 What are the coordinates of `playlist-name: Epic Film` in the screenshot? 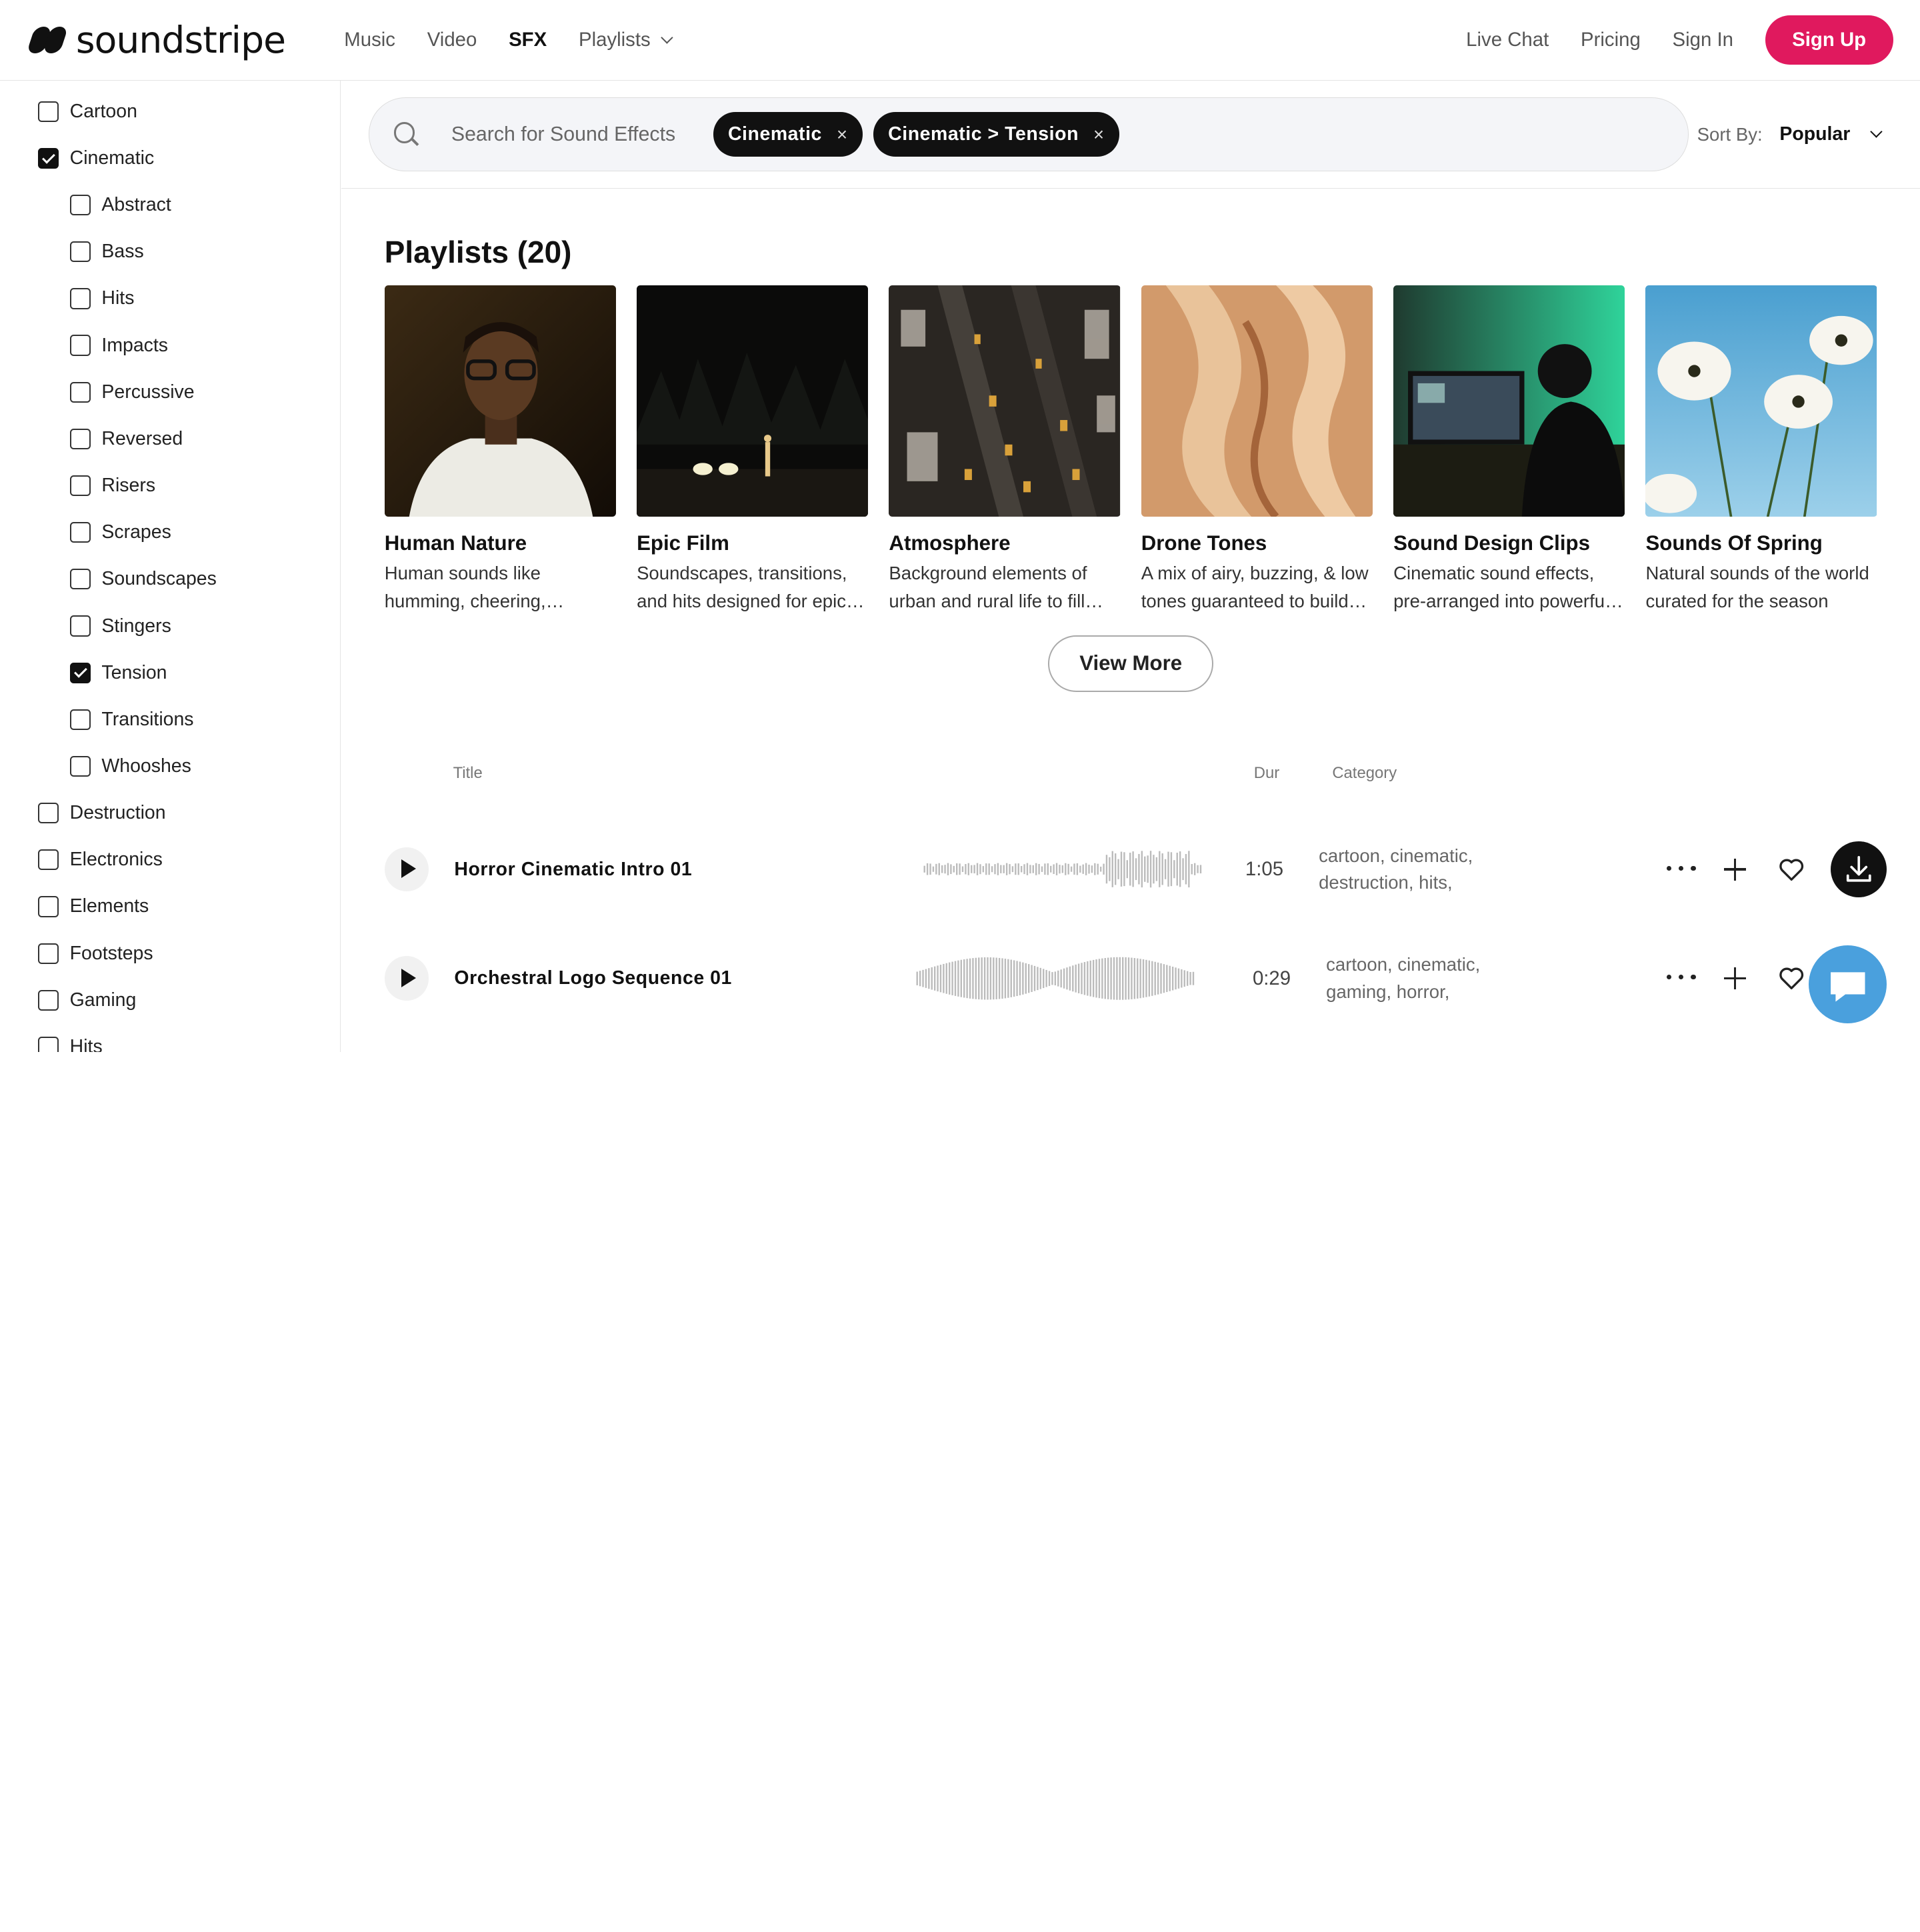 It's located at (752, 543).